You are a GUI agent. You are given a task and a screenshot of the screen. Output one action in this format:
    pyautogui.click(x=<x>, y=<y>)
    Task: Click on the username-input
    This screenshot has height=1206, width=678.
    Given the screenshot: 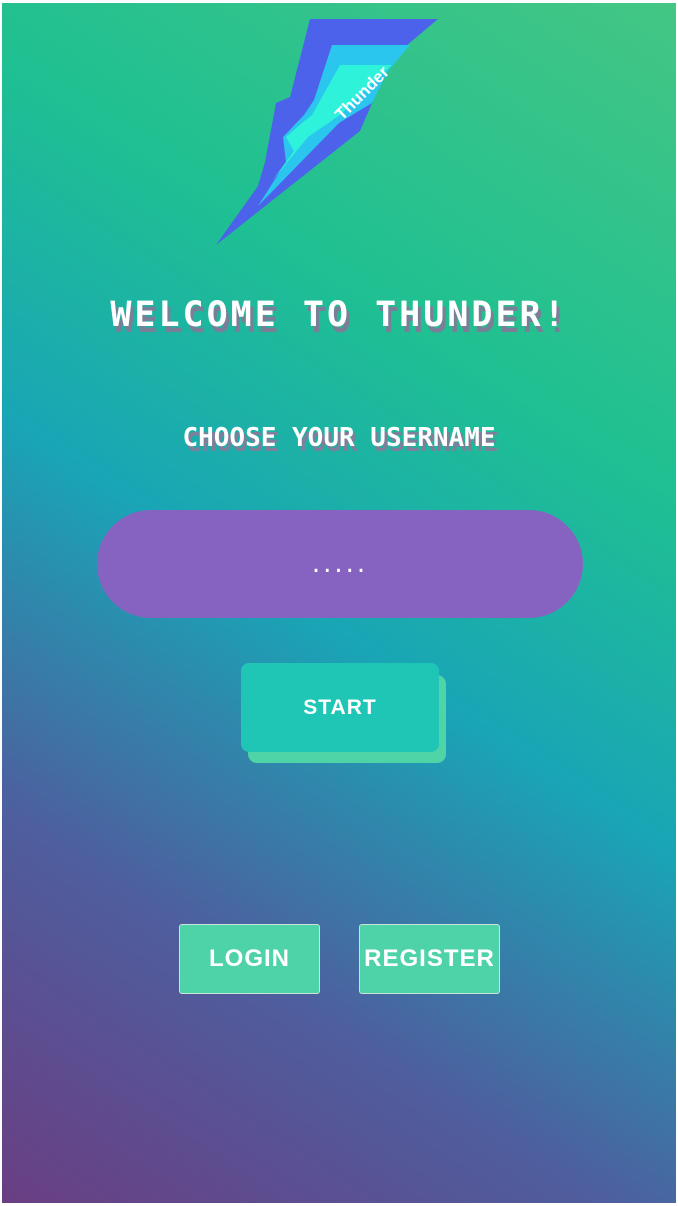 What is the action you would take?
    pyautogui.click(x=340, y=564)
    